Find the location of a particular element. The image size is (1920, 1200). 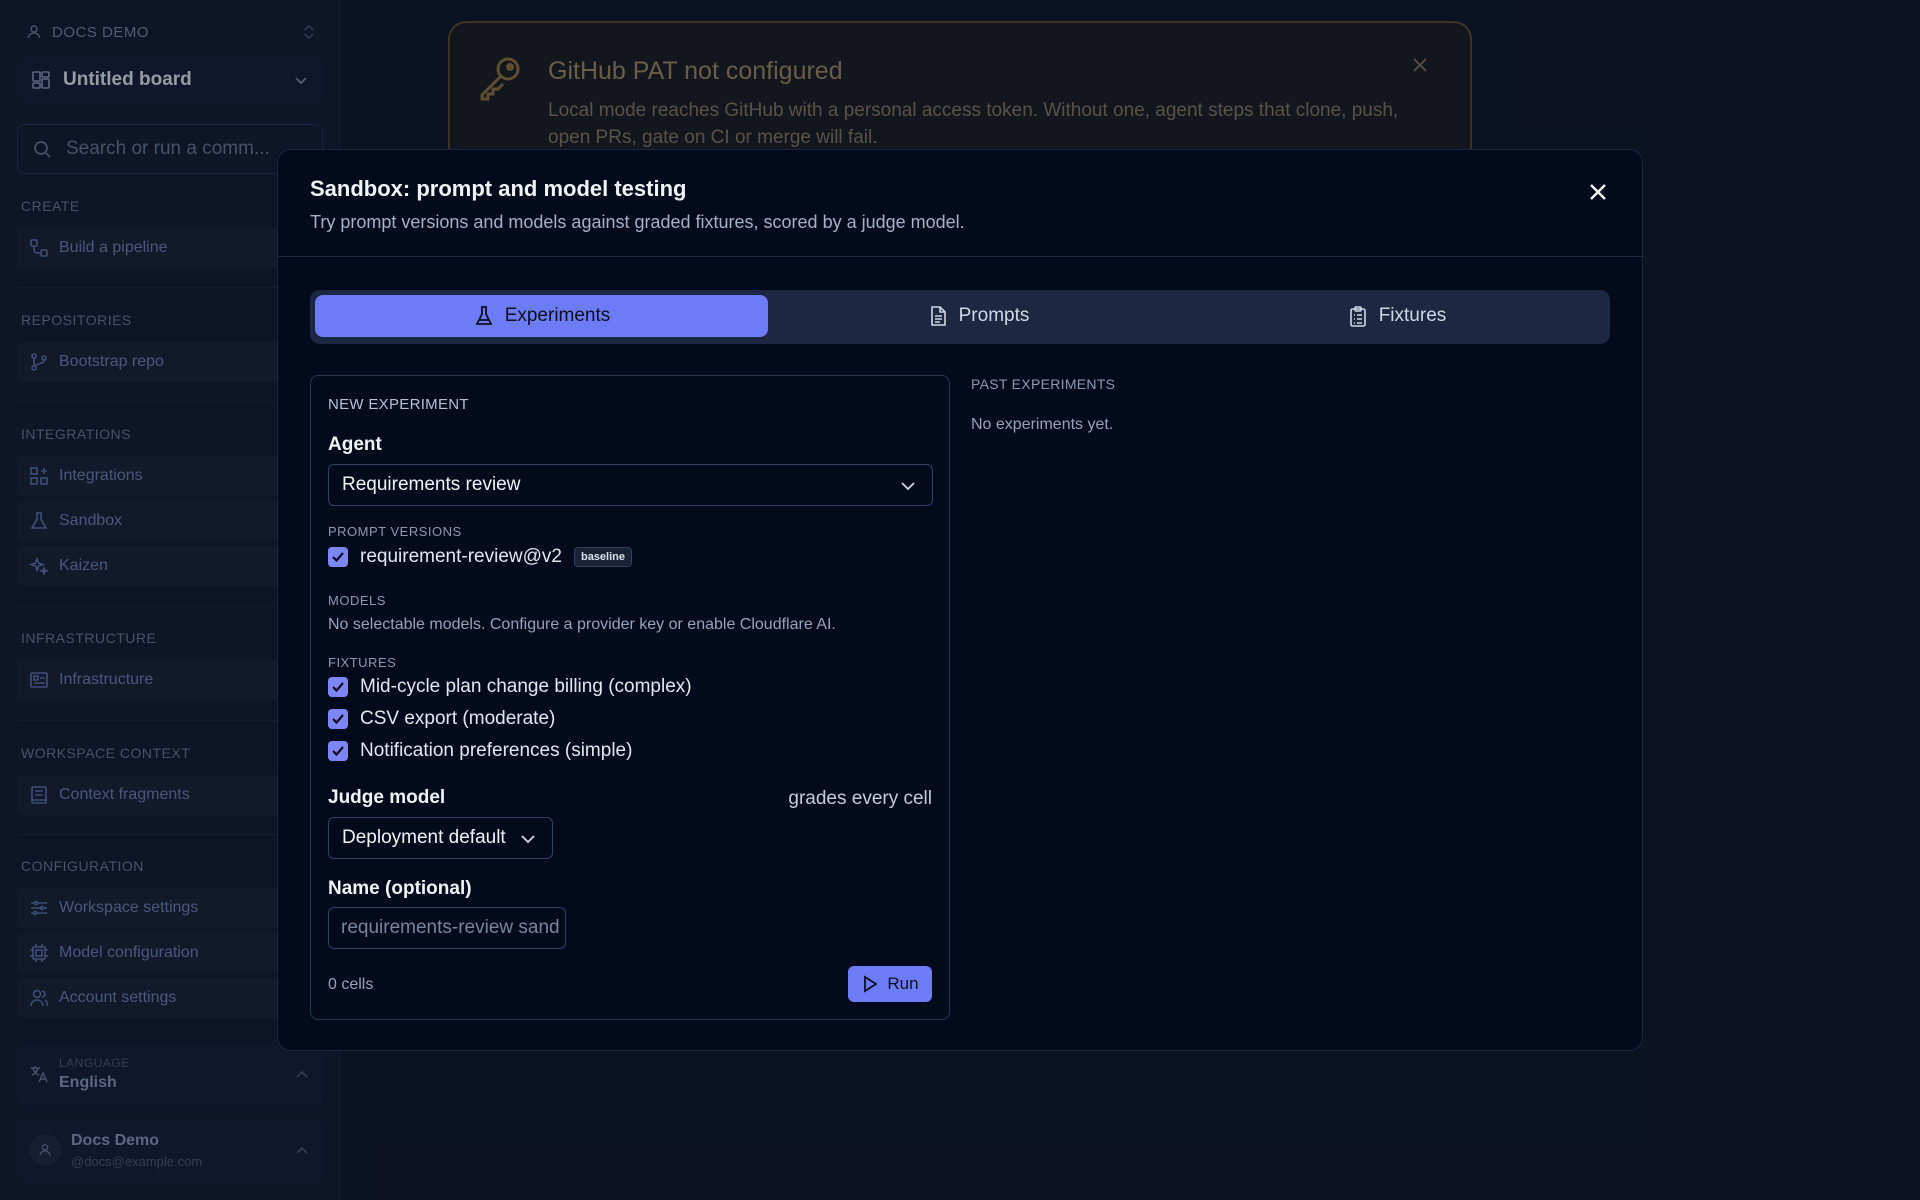

judge-model-select: Deployment default is located at coordinates (440, 838).